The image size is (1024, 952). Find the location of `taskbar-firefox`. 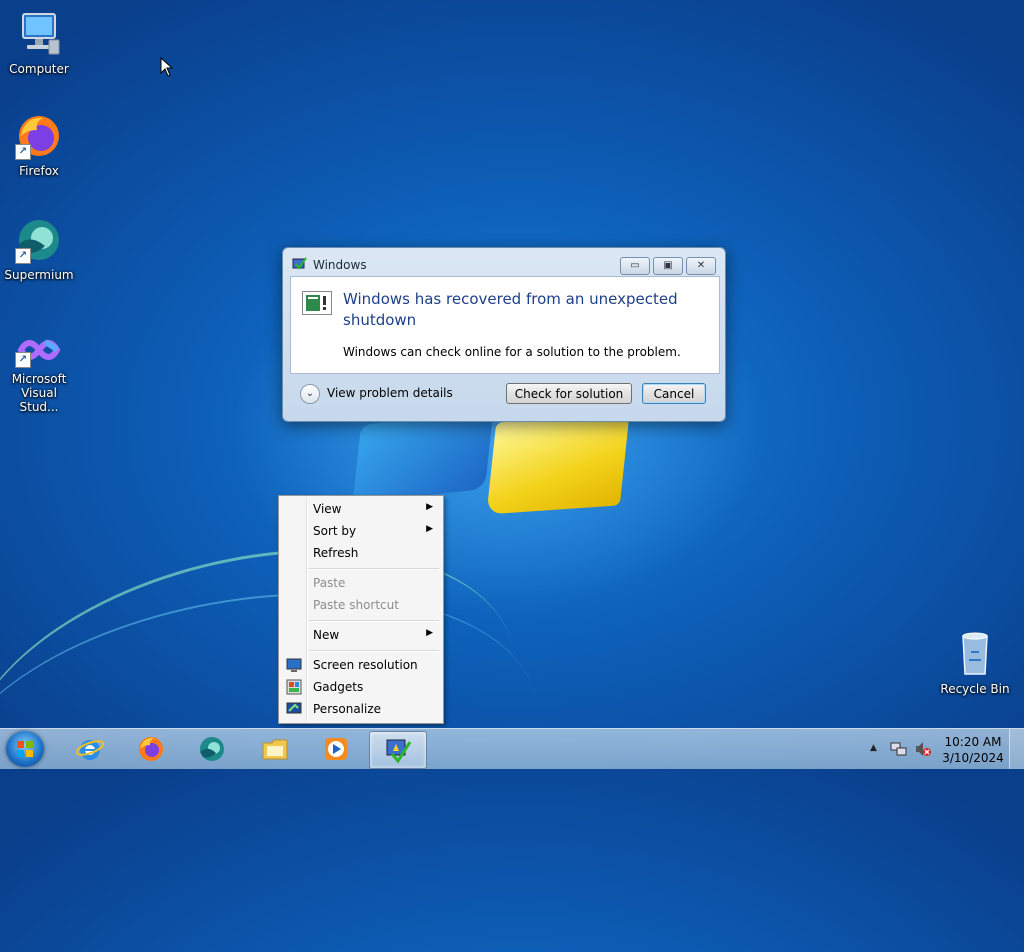

taskbar-firefox is located at coordinates (151, 749).